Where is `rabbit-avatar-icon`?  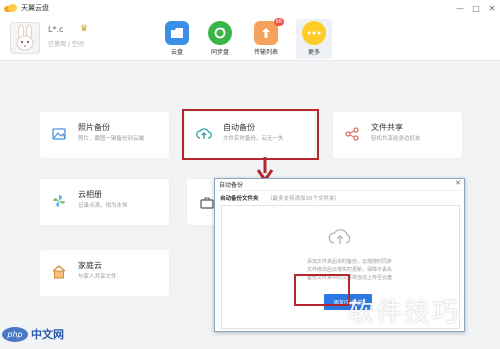 rabbit-avatar-icon is located at coordinates (25, 37).